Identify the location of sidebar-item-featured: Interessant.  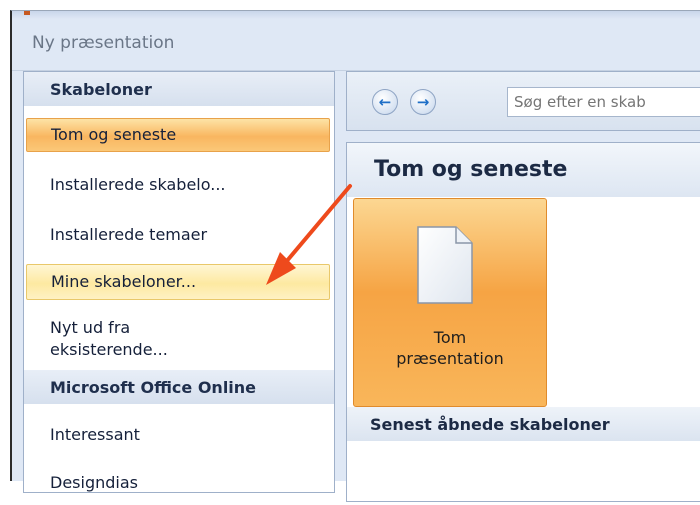
(178, 435).